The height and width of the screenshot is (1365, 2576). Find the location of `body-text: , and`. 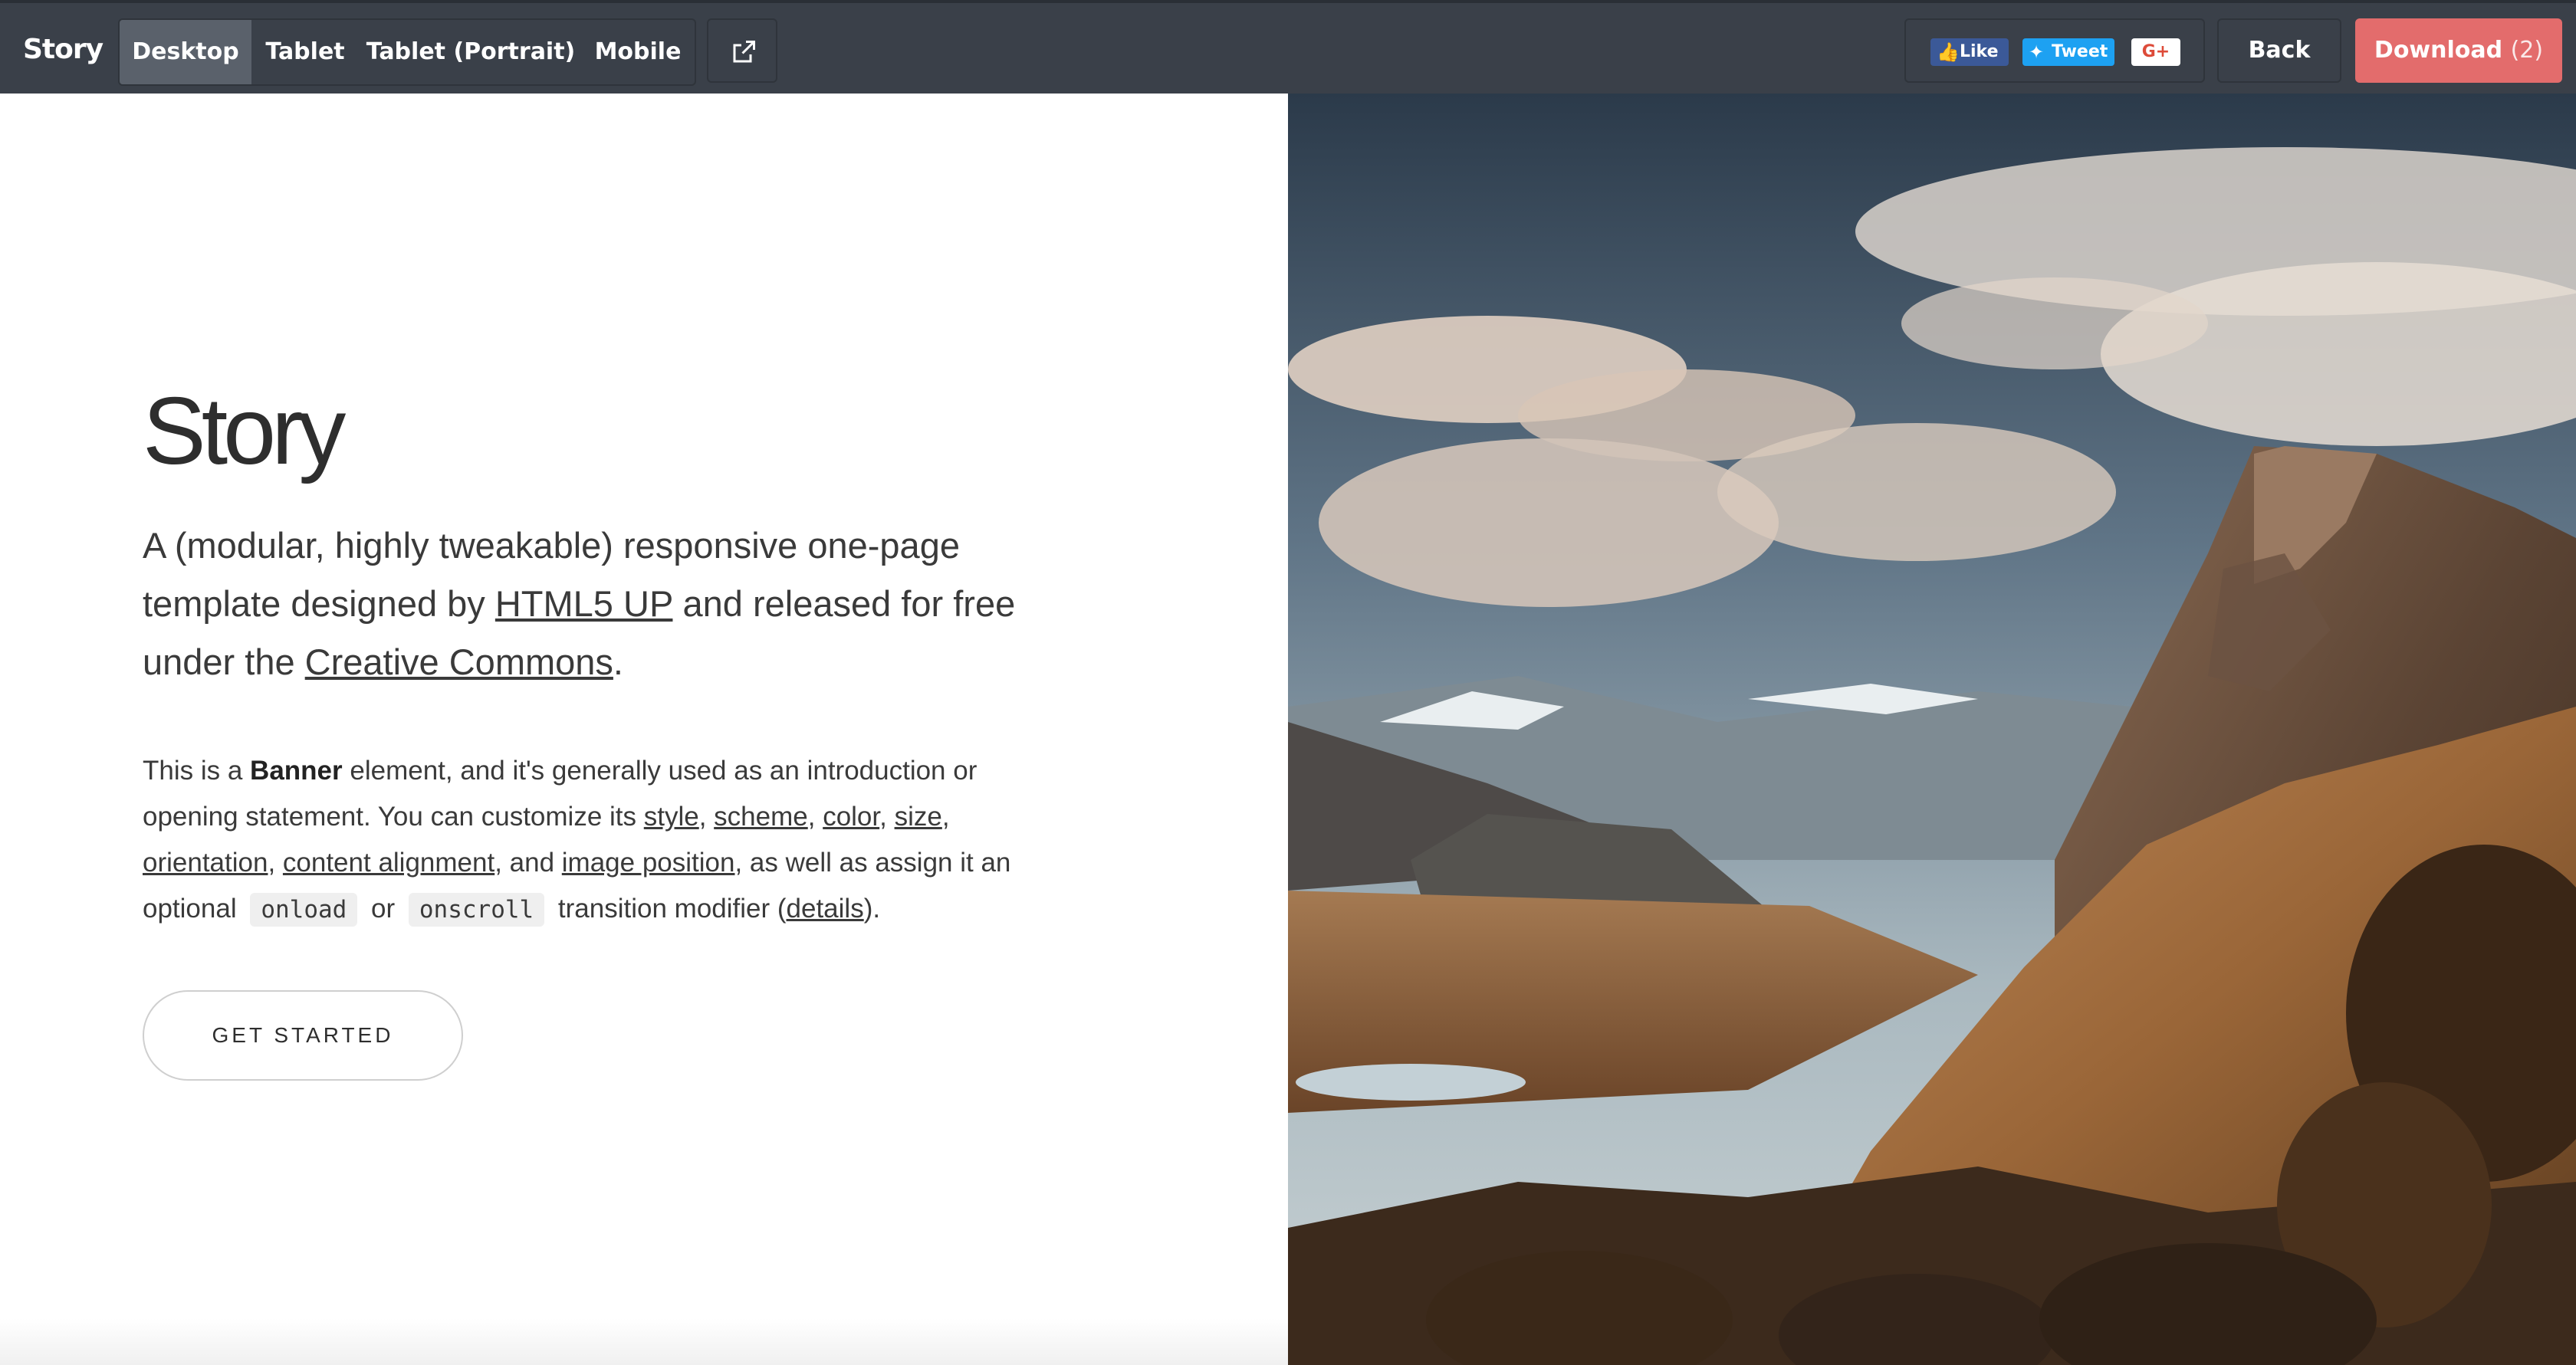

body-text: , and is located at coordinates (528, 863).